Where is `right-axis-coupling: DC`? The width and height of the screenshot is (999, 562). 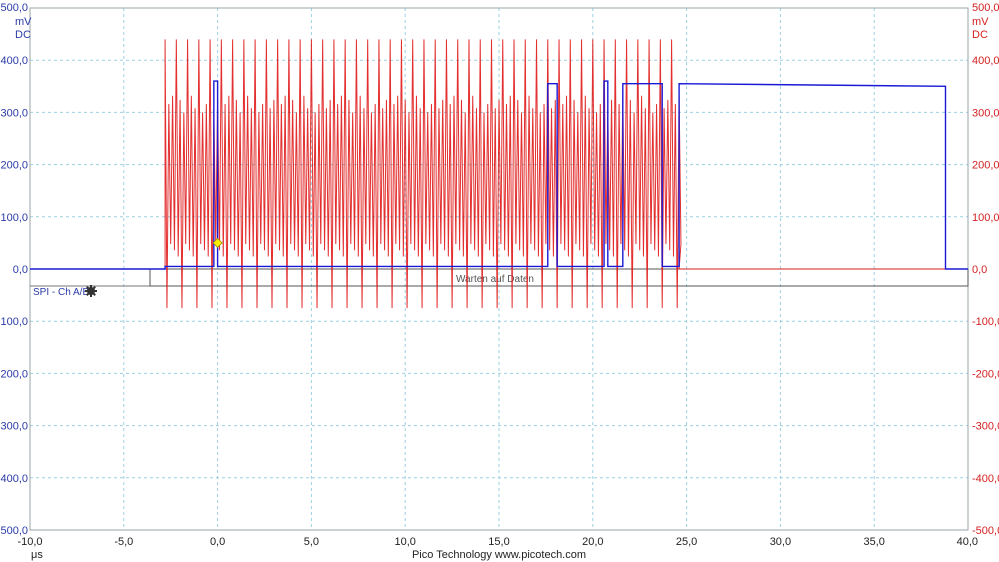
right-axis-coupling: DC is located at coordinates (980, 35).